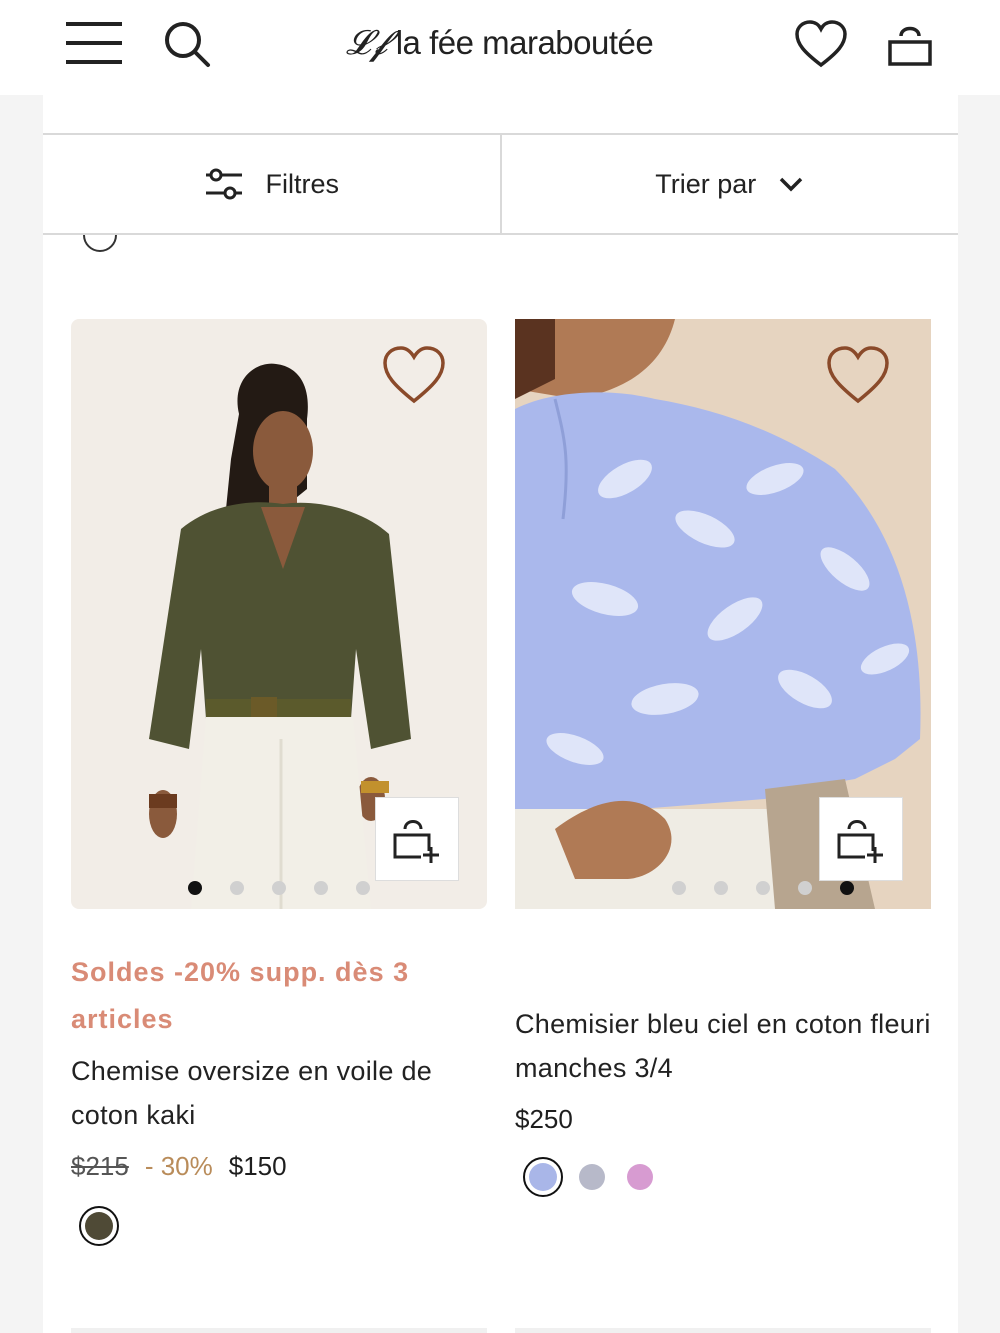  I want to click on header: 𝓛𝓯 la fée maraboutée, so click(500, 47).